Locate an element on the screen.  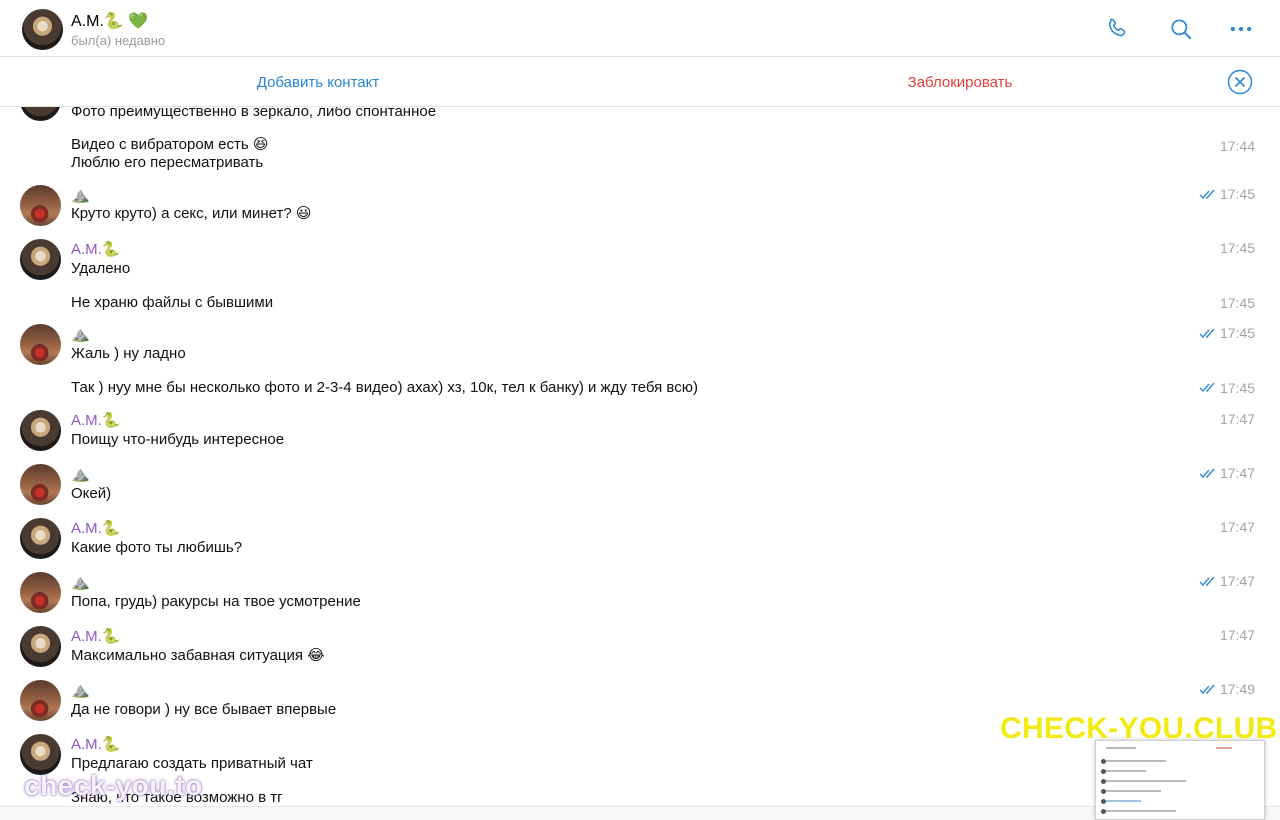
phone-icon is located at coordinates (1117, 29).